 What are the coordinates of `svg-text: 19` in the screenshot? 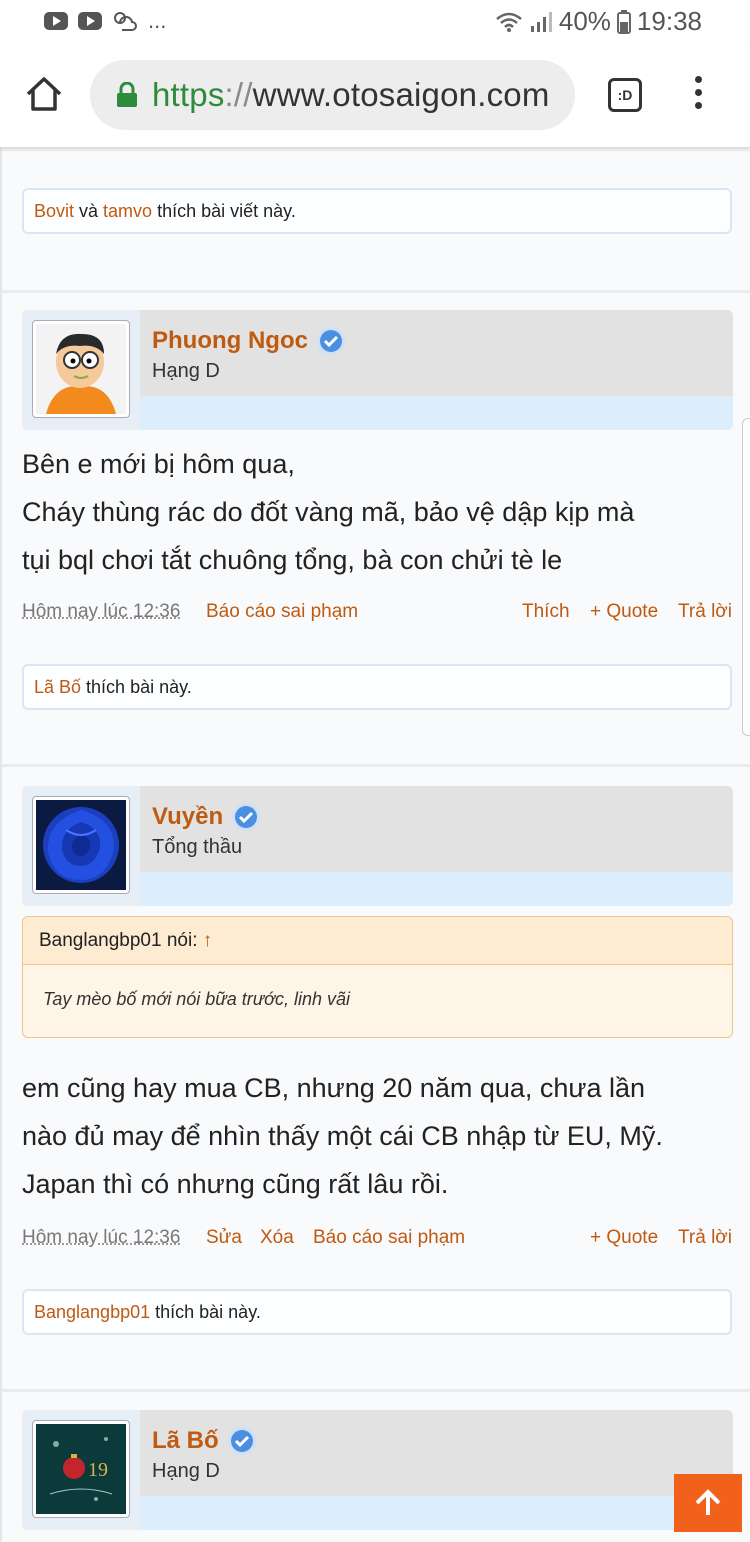 It's located at (98, 1470).